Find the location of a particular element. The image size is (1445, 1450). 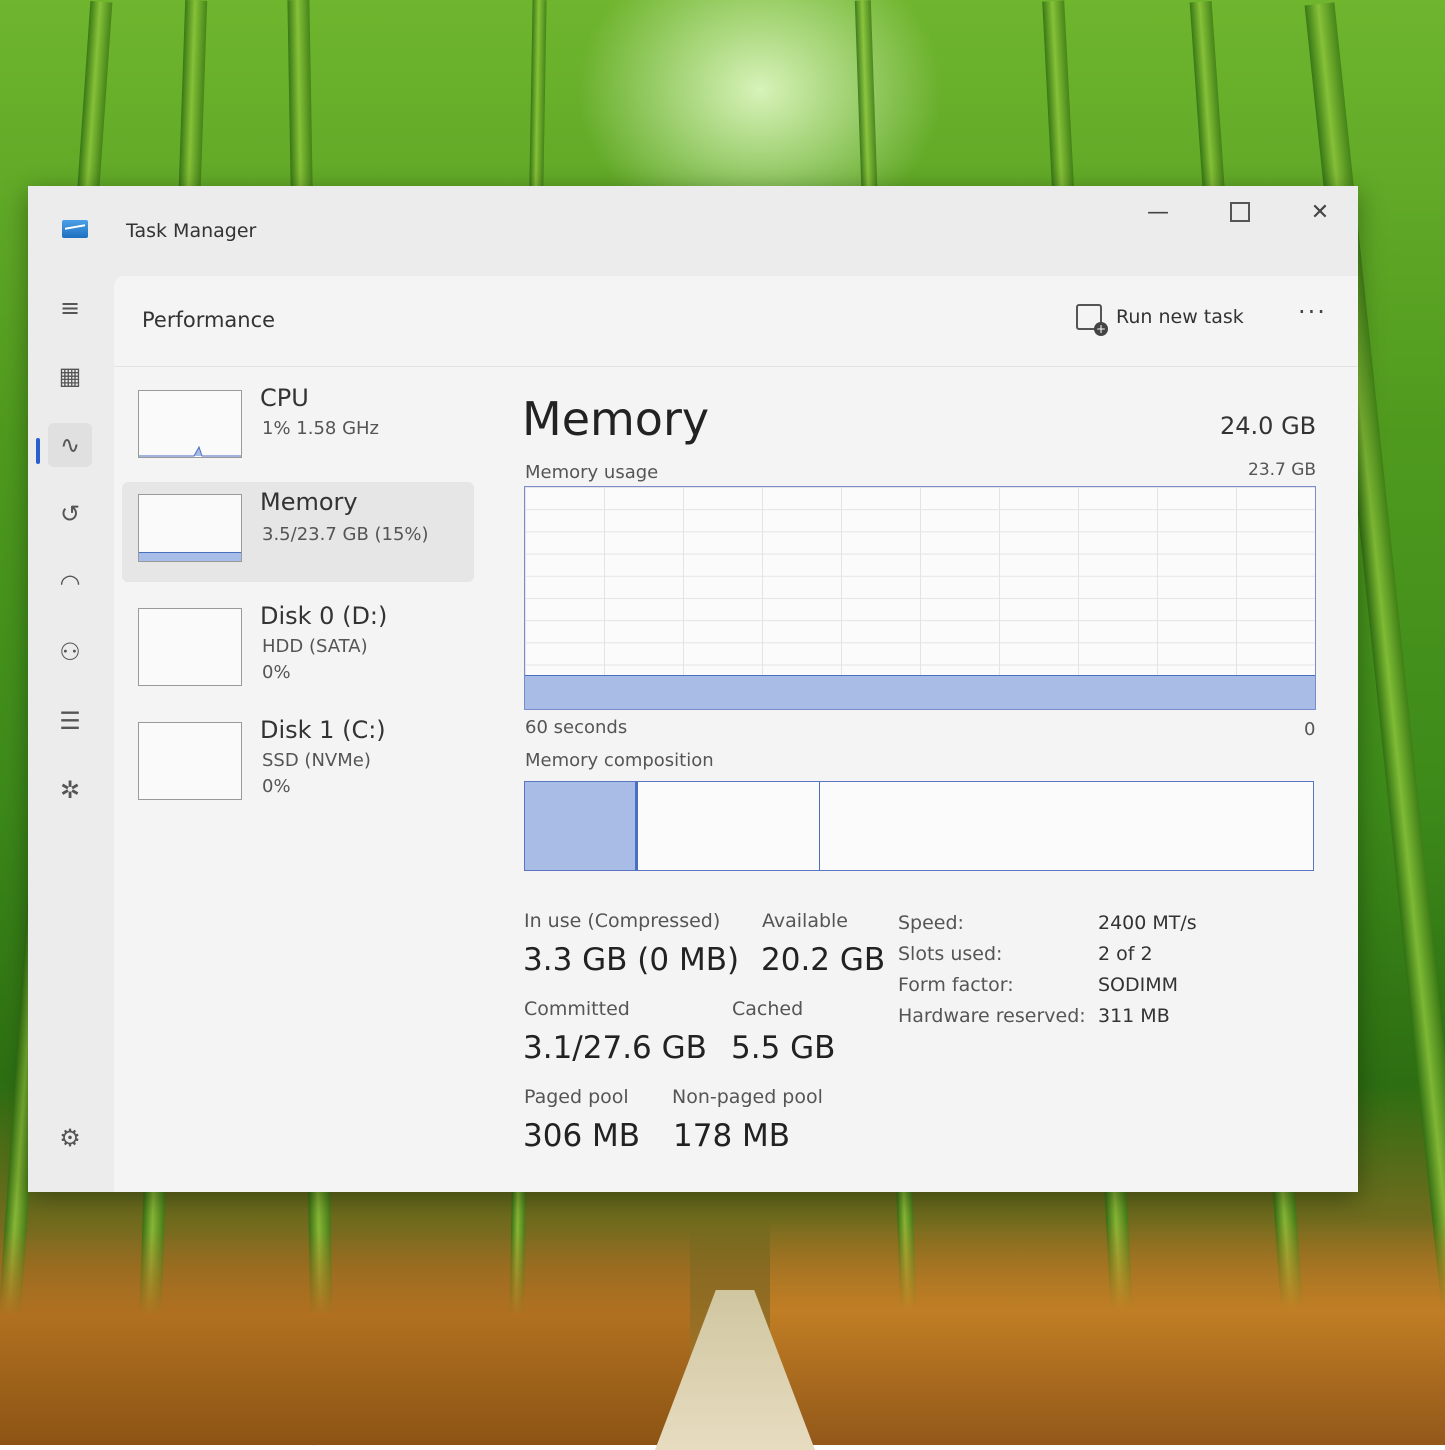

memory-usage-graph is located at coordinates (920, 598).